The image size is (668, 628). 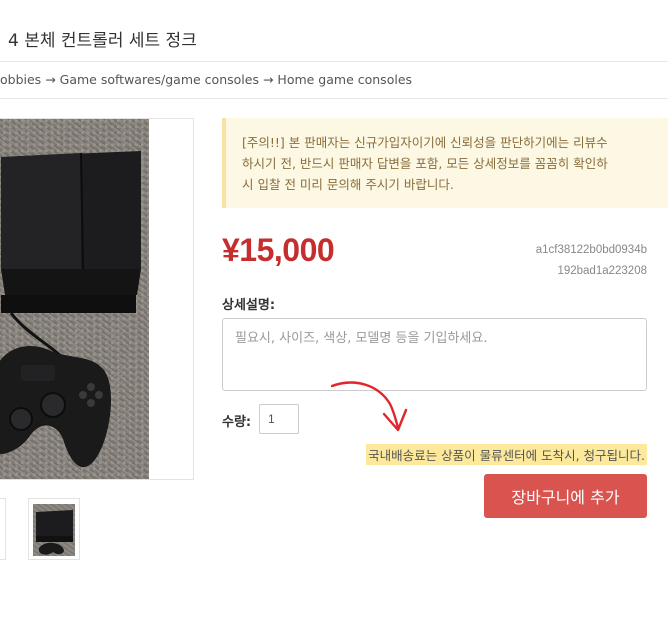 What do you see at coordinates (278, 250) in the screenshot?
I see `product-price: ¥15,000` at bounding box center [278, 250].